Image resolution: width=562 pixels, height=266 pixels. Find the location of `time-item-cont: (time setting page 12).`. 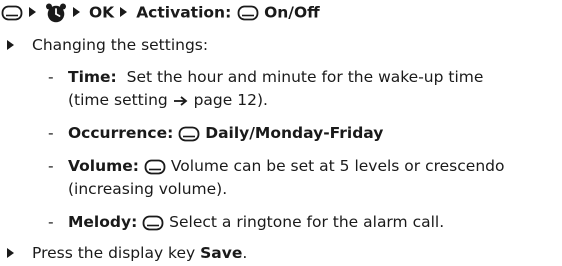

time-item-cont: (time setting page 12). is located at coordinates (168, 100).